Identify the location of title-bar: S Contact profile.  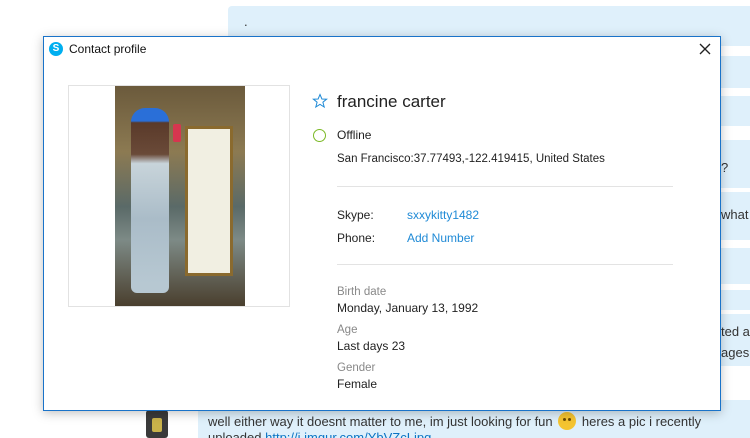
(382, 49).